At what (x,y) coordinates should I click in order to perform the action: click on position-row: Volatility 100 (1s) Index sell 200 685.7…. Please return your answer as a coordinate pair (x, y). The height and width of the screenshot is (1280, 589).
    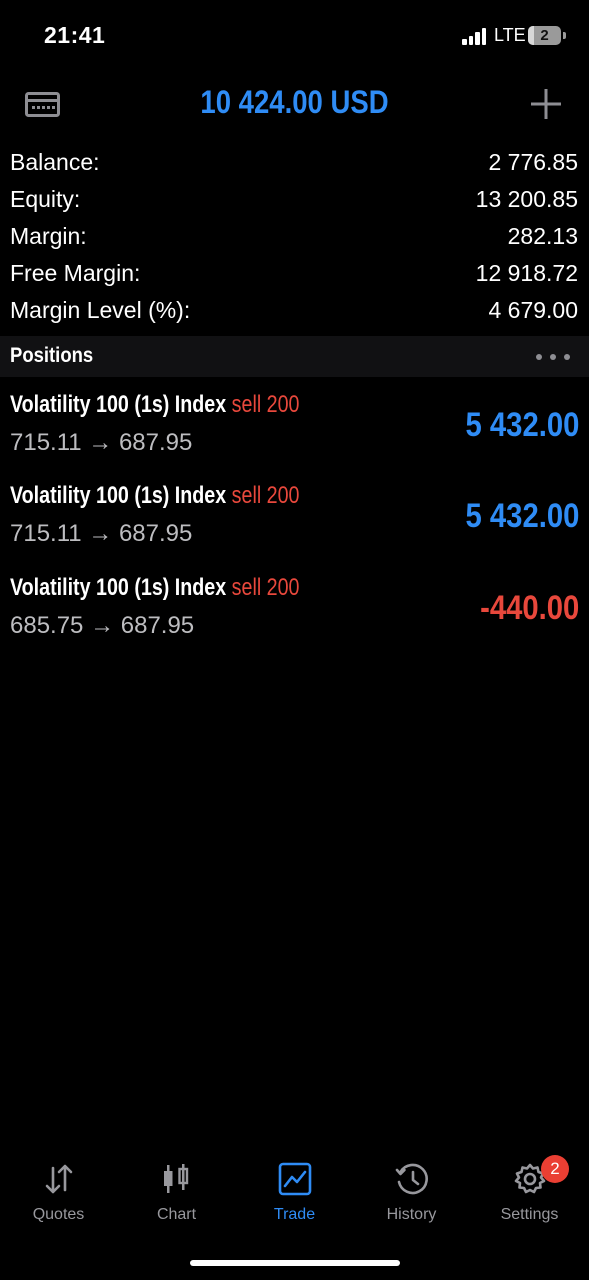
    Looking at the image, I should click on (294, 605).